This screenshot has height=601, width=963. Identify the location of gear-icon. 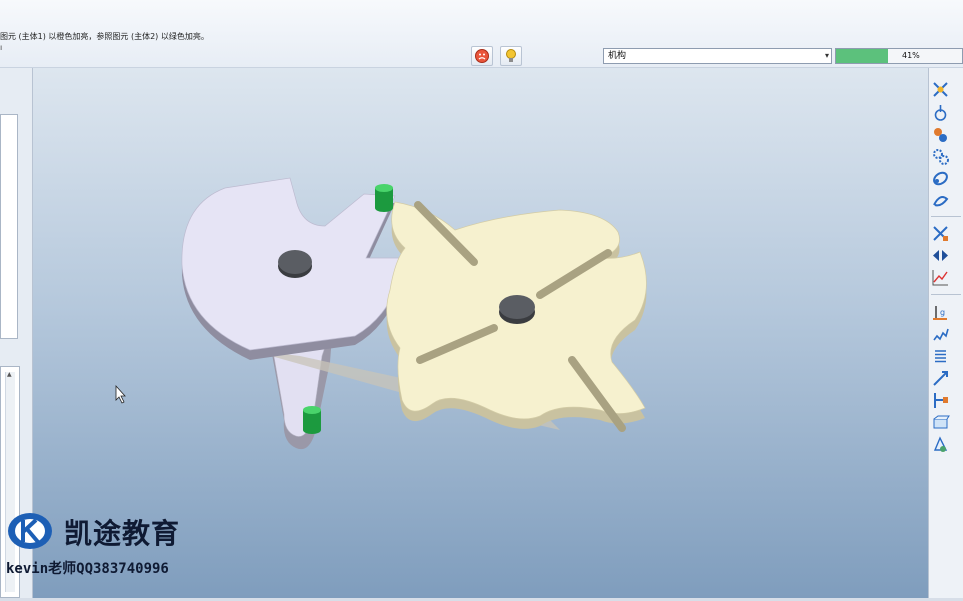
(941, 157).